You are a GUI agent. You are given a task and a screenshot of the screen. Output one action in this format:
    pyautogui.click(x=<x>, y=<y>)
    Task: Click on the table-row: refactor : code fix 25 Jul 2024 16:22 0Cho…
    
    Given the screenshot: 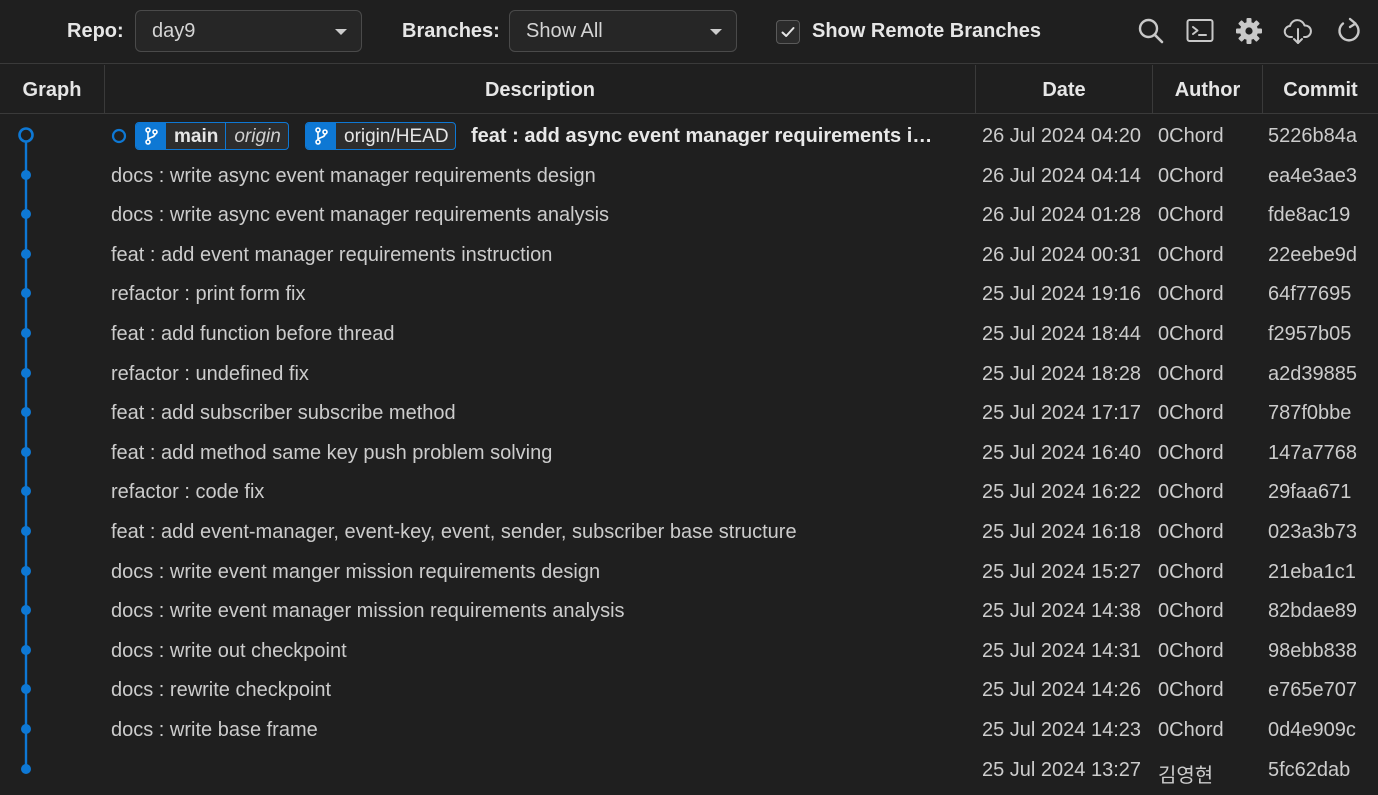 What is the action you would take?
    pyautogui.click(x=689, y=492)
    